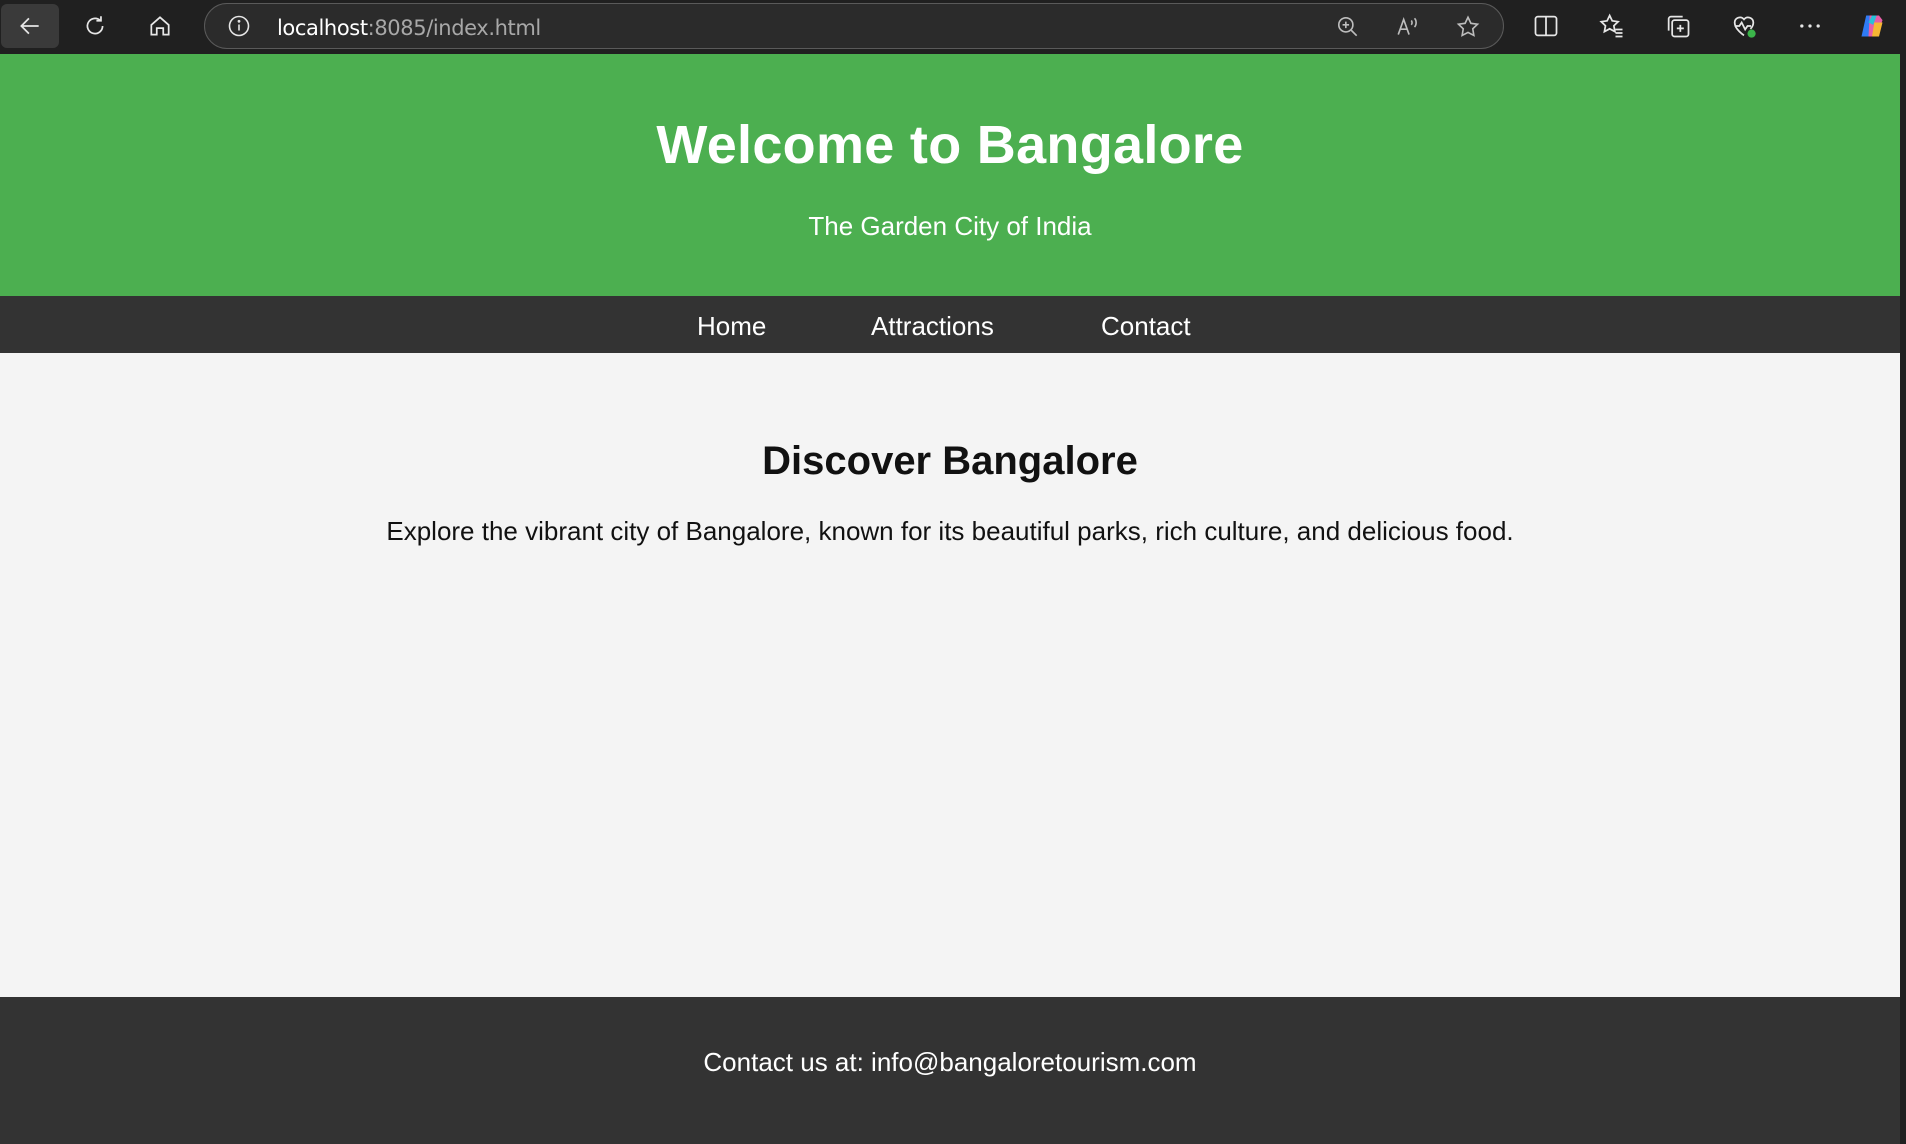  I want to click on more-options-button, so click(1810, 26).